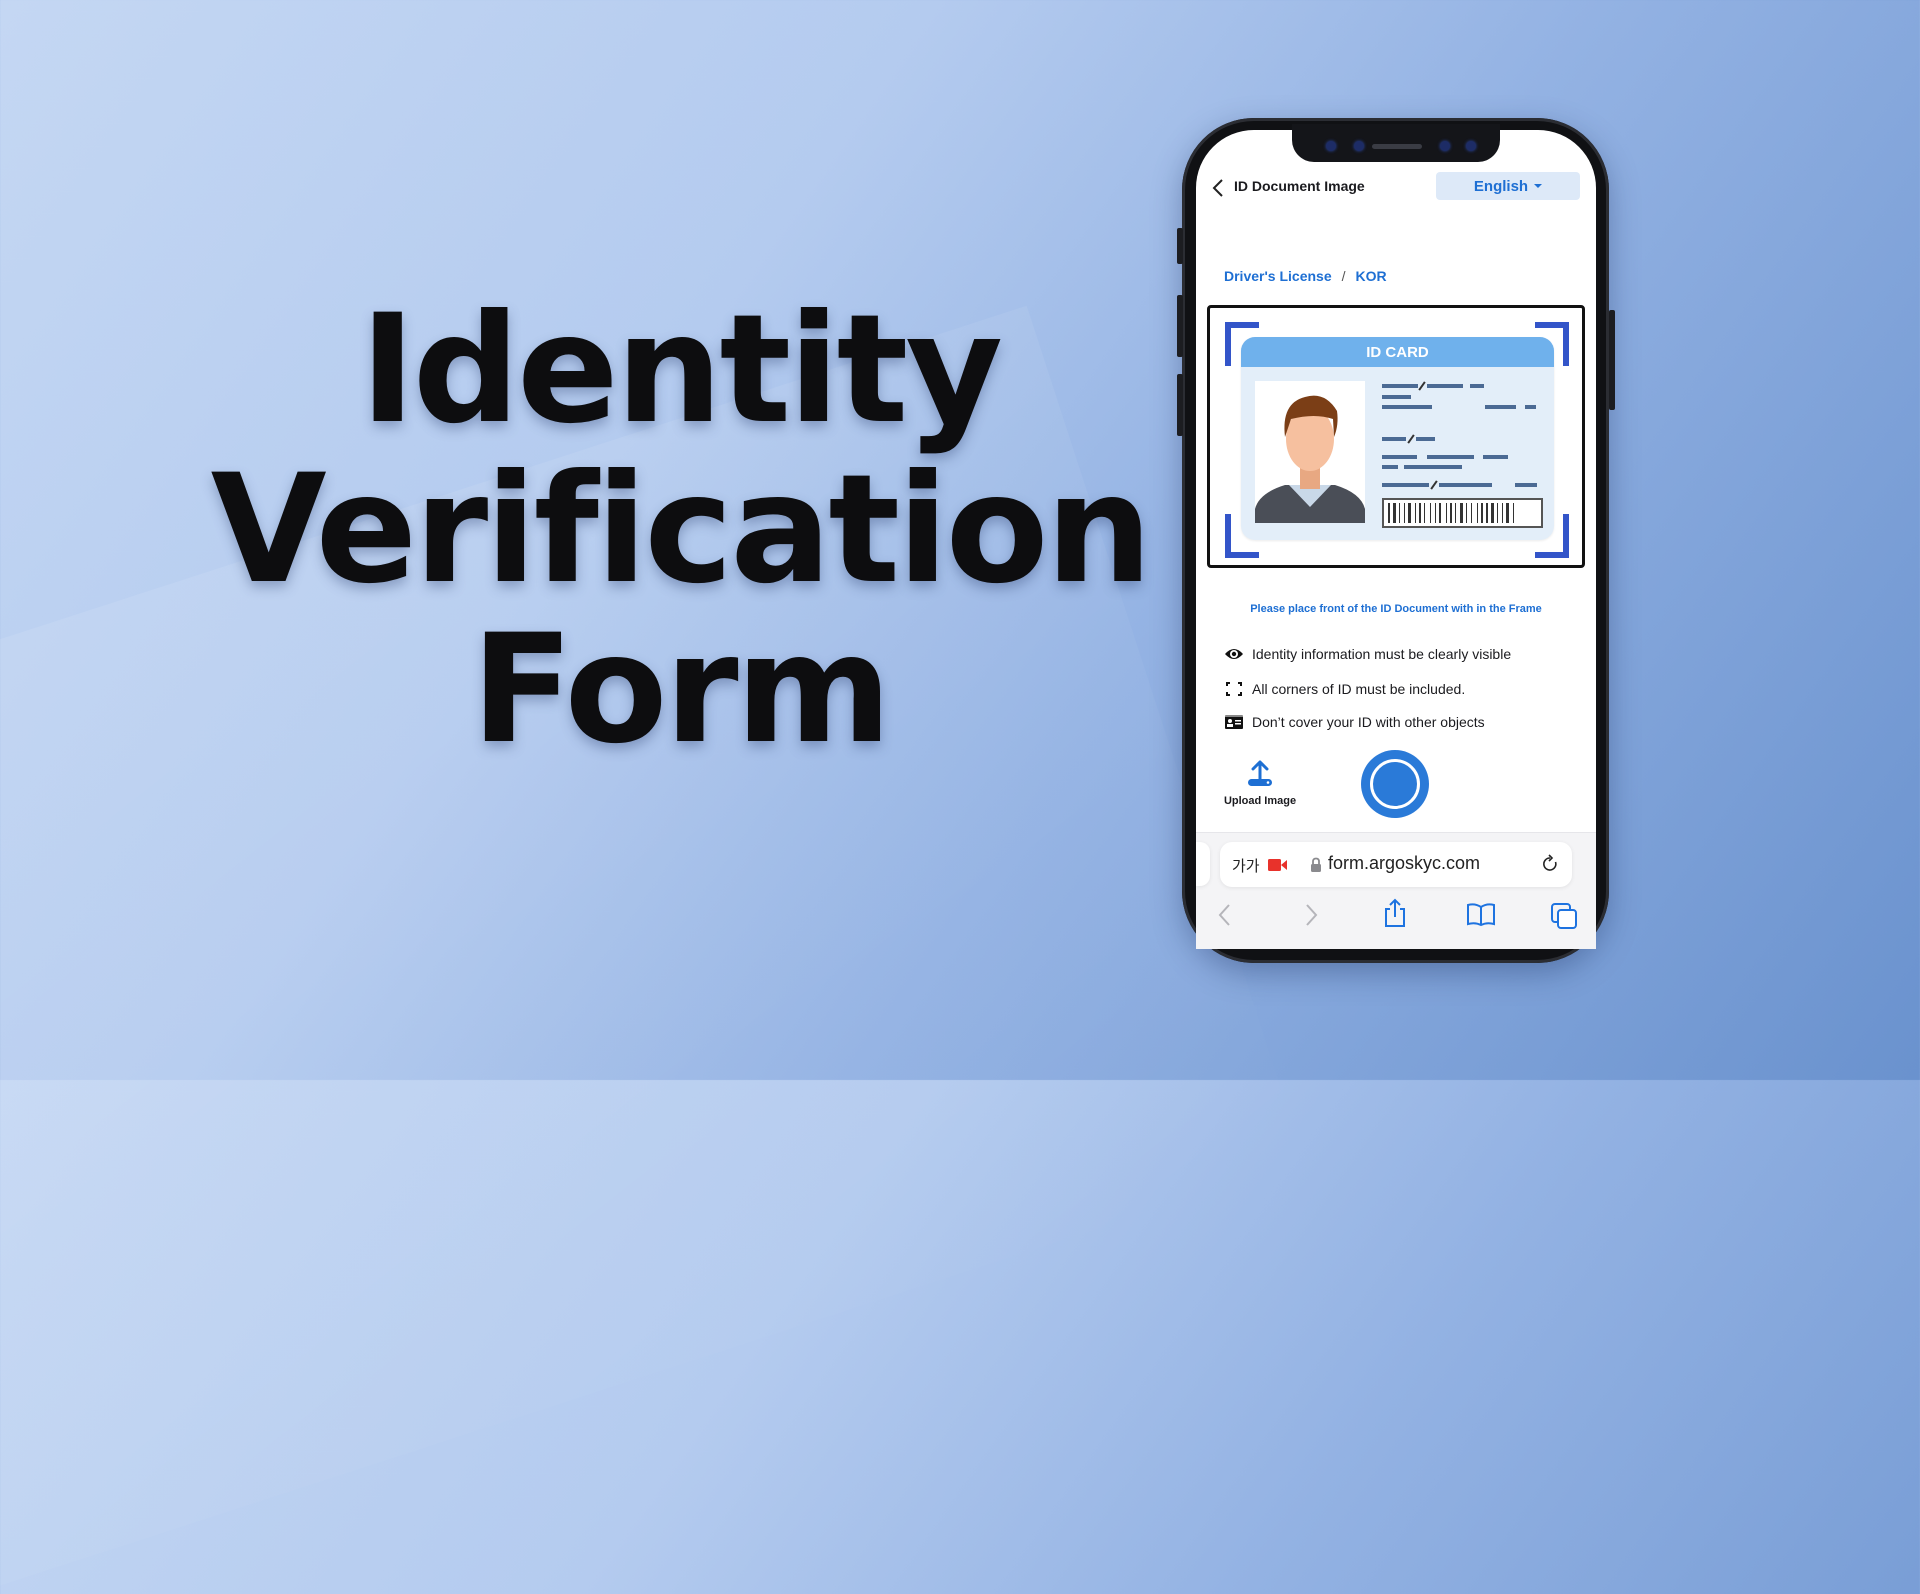 This screenshot has height=1594, width=1920. What do you see at coordinates (1299, 186) in the screenshot?
I see `page-title: ID Document Image` at bounding box center [1299, 186].